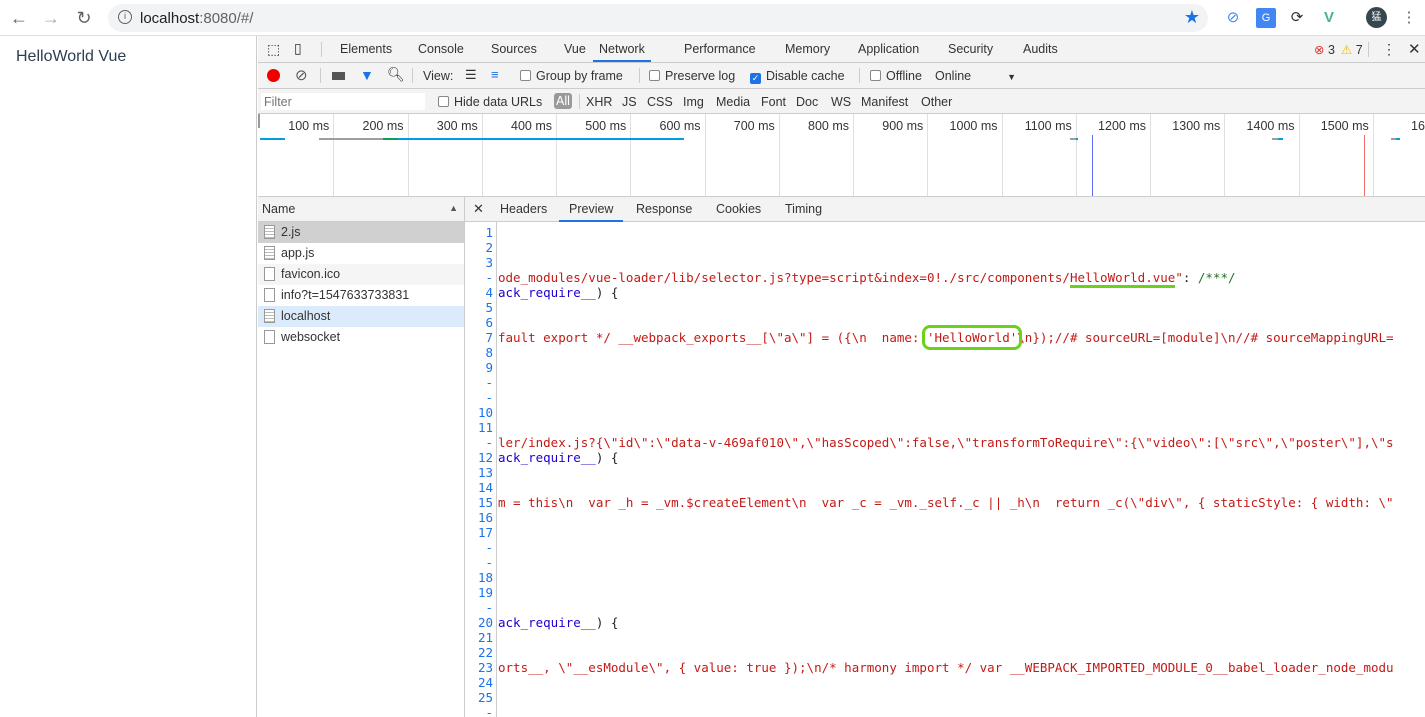 The image size is (1425, 717). Describe the element at coordinates (311, 274) in the screenshot. I see `request-name: favicon.ico` at that location.